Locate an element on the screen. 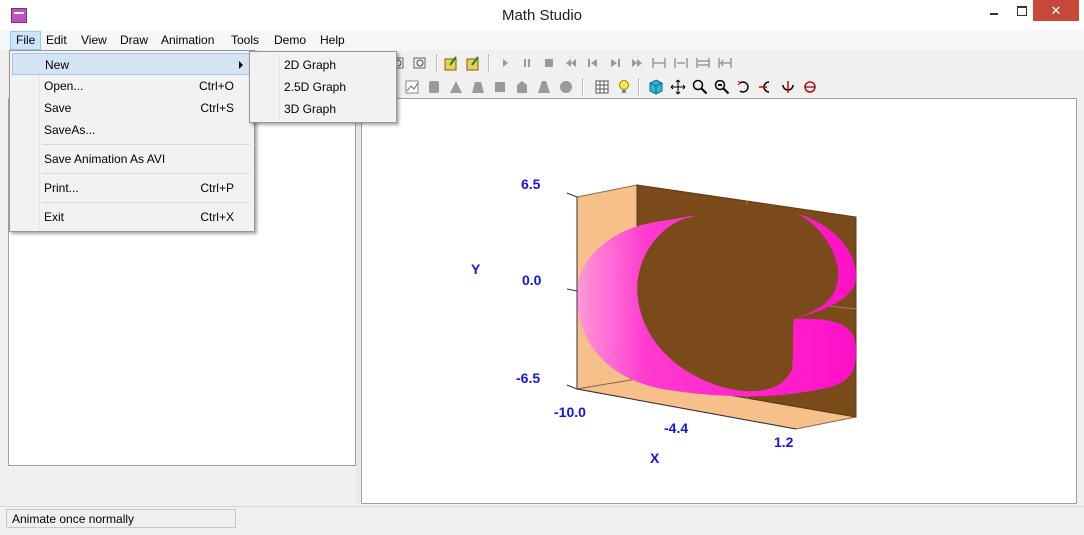 The width and height of the screenshot is (1084, 535). file-menu-open: Open... Ctrl+O is located at coordinates (132, 86).